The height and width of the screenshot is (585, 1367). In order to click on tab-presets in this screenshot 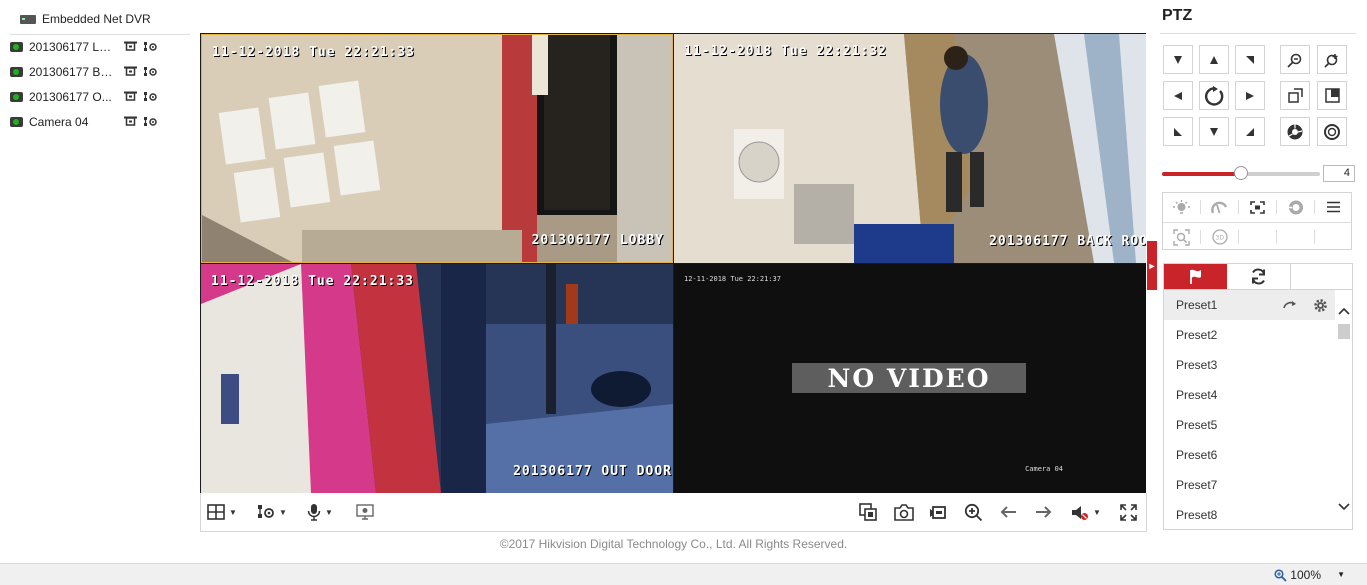, I will do `click(1195, 276)`.